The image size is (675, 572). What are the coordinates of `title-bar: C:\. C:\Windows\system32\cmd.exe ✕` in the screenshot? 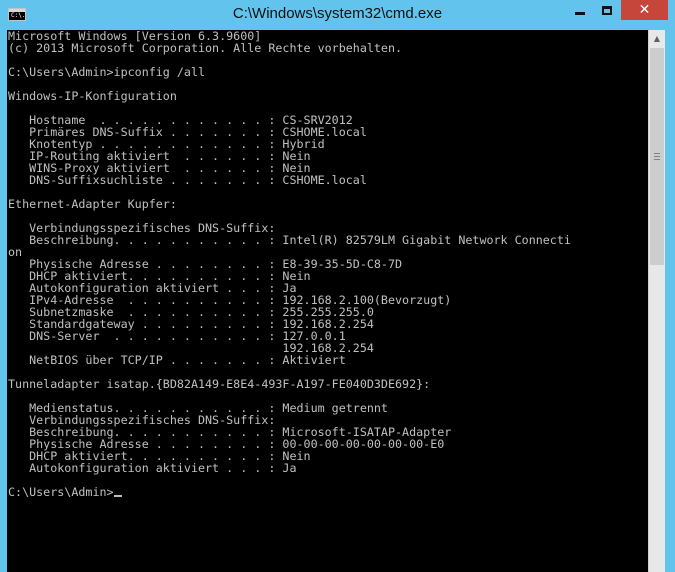 It's located at (337, 15).